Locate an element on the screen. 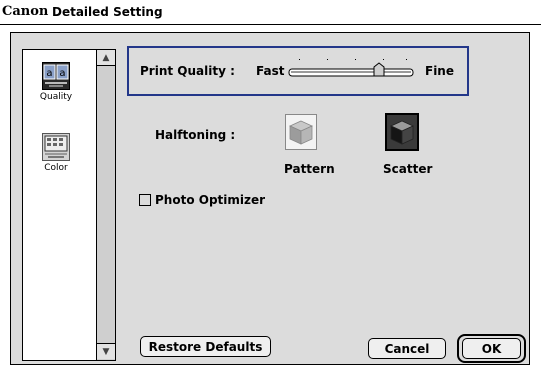 Image resolution: width=541 pixels, height=370 pixels. quality-min-label: Fast is located at coordinates (270, 71).